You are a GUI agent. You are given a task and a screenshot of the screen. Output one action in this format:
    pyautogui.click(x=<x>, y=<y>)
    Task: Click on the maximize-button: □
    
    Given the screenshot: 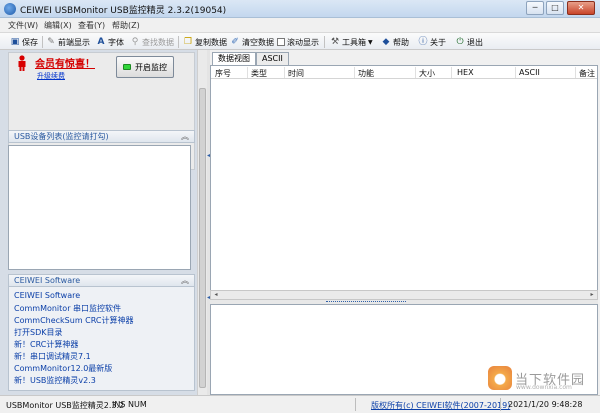 What is the action you would take?
    pyautogui.click(x=555, y=8)
    